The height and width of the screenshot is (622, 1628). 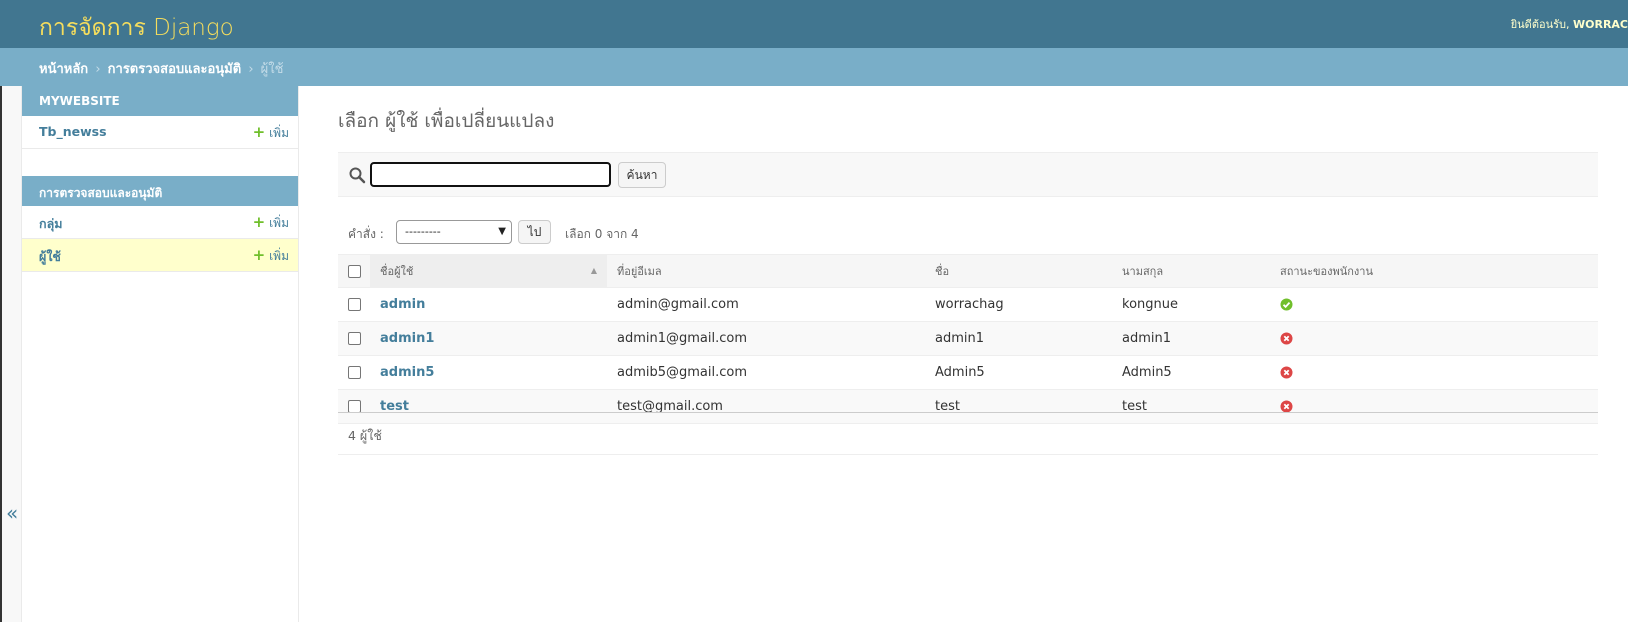 I want to click on add-tb-newss-link: + เพิ่ม, so click(x=271, y=133).